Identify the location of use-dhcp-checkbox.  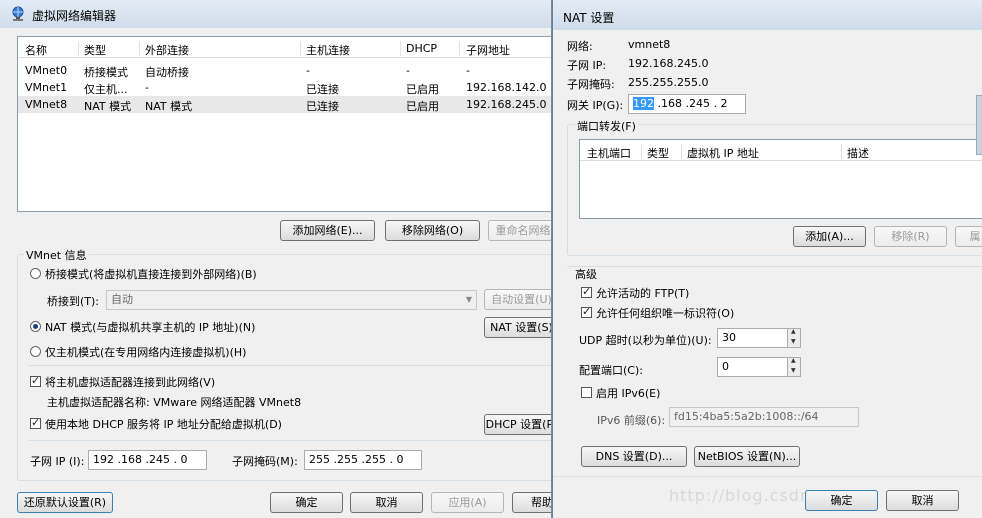
(35, 422).